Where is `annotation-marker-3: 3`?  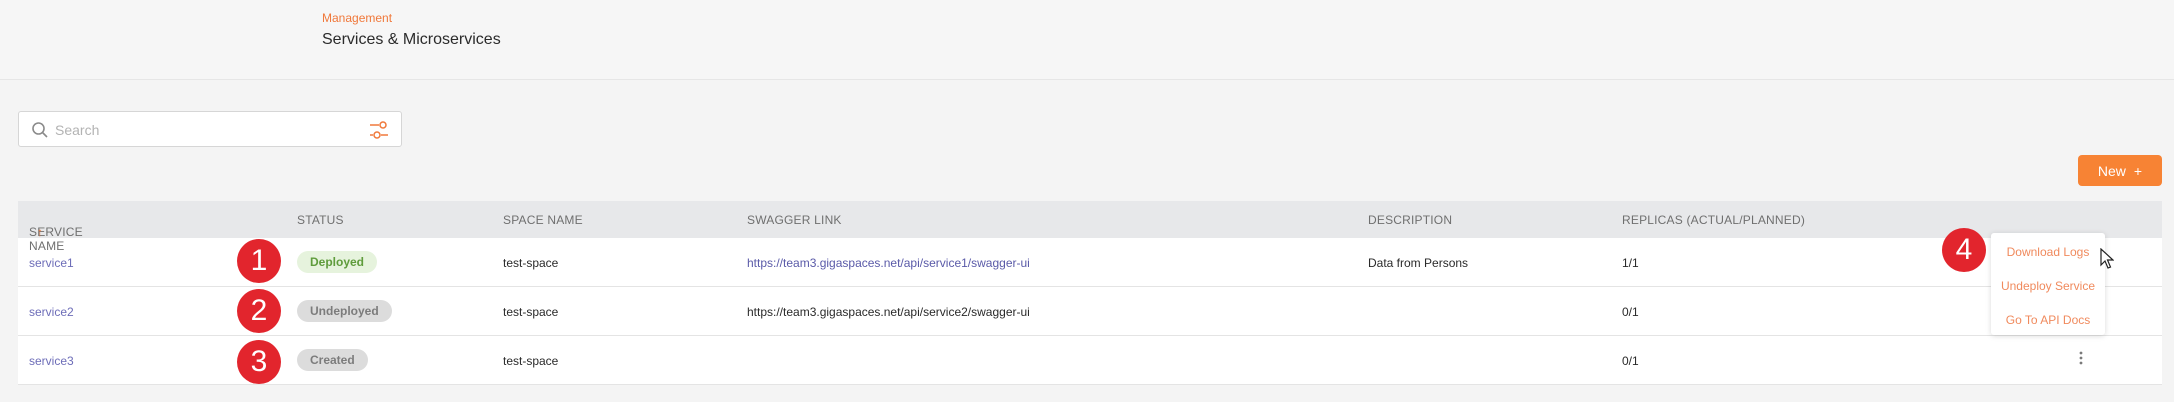
annotation-marker-3: 3 is located at coordinates (259, 362).